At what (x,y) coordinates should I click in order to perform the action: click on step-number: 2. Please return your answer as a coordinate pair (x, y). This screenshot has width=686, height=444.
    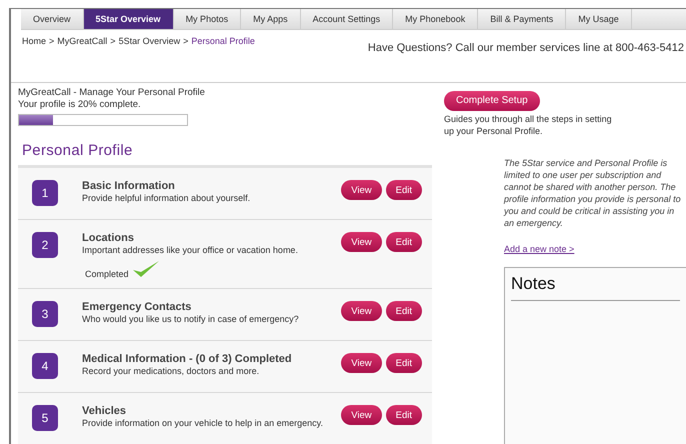
    Looking at the image, I should click on (45, 245).